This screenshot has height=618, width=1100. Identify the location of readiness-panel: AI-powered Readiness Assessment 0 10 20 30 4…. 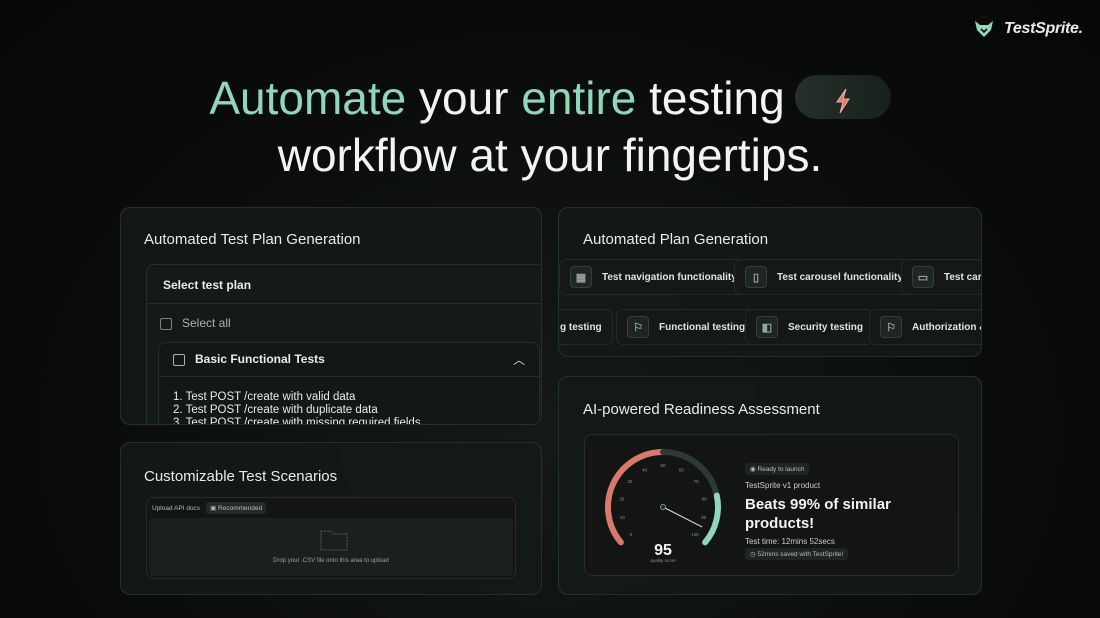
(770, 485).